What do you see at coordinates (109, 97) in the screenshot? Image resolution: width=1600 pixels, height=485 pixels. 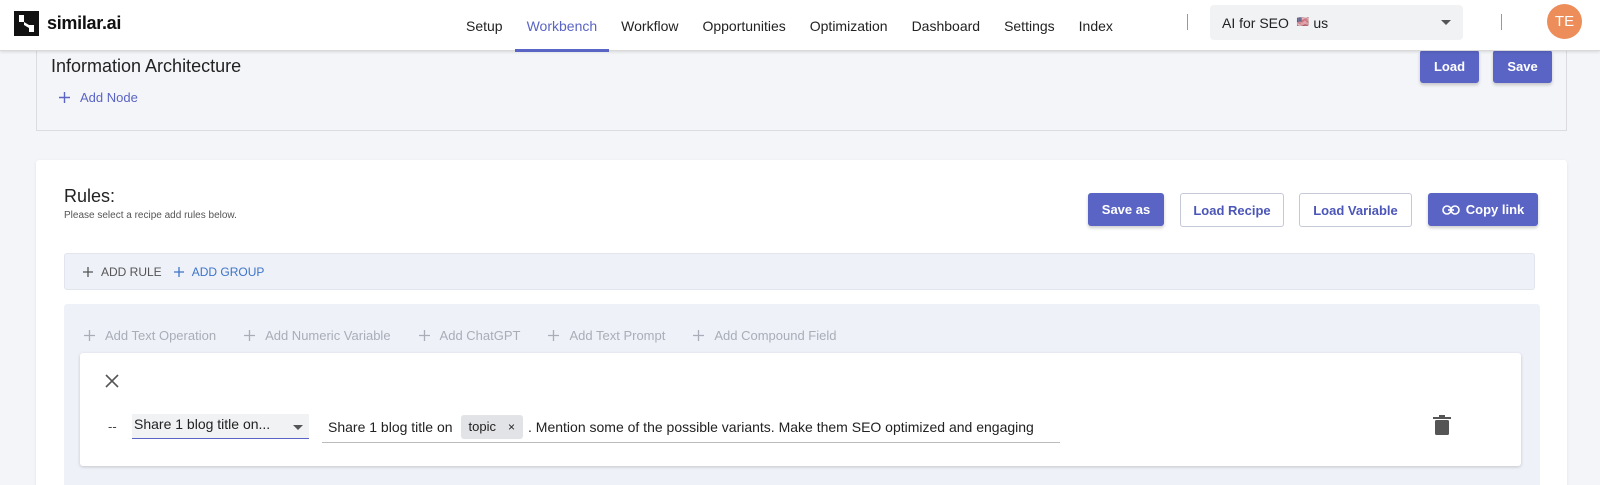 I see `add-node-label: Add Node` at bounding box center [109, 97].